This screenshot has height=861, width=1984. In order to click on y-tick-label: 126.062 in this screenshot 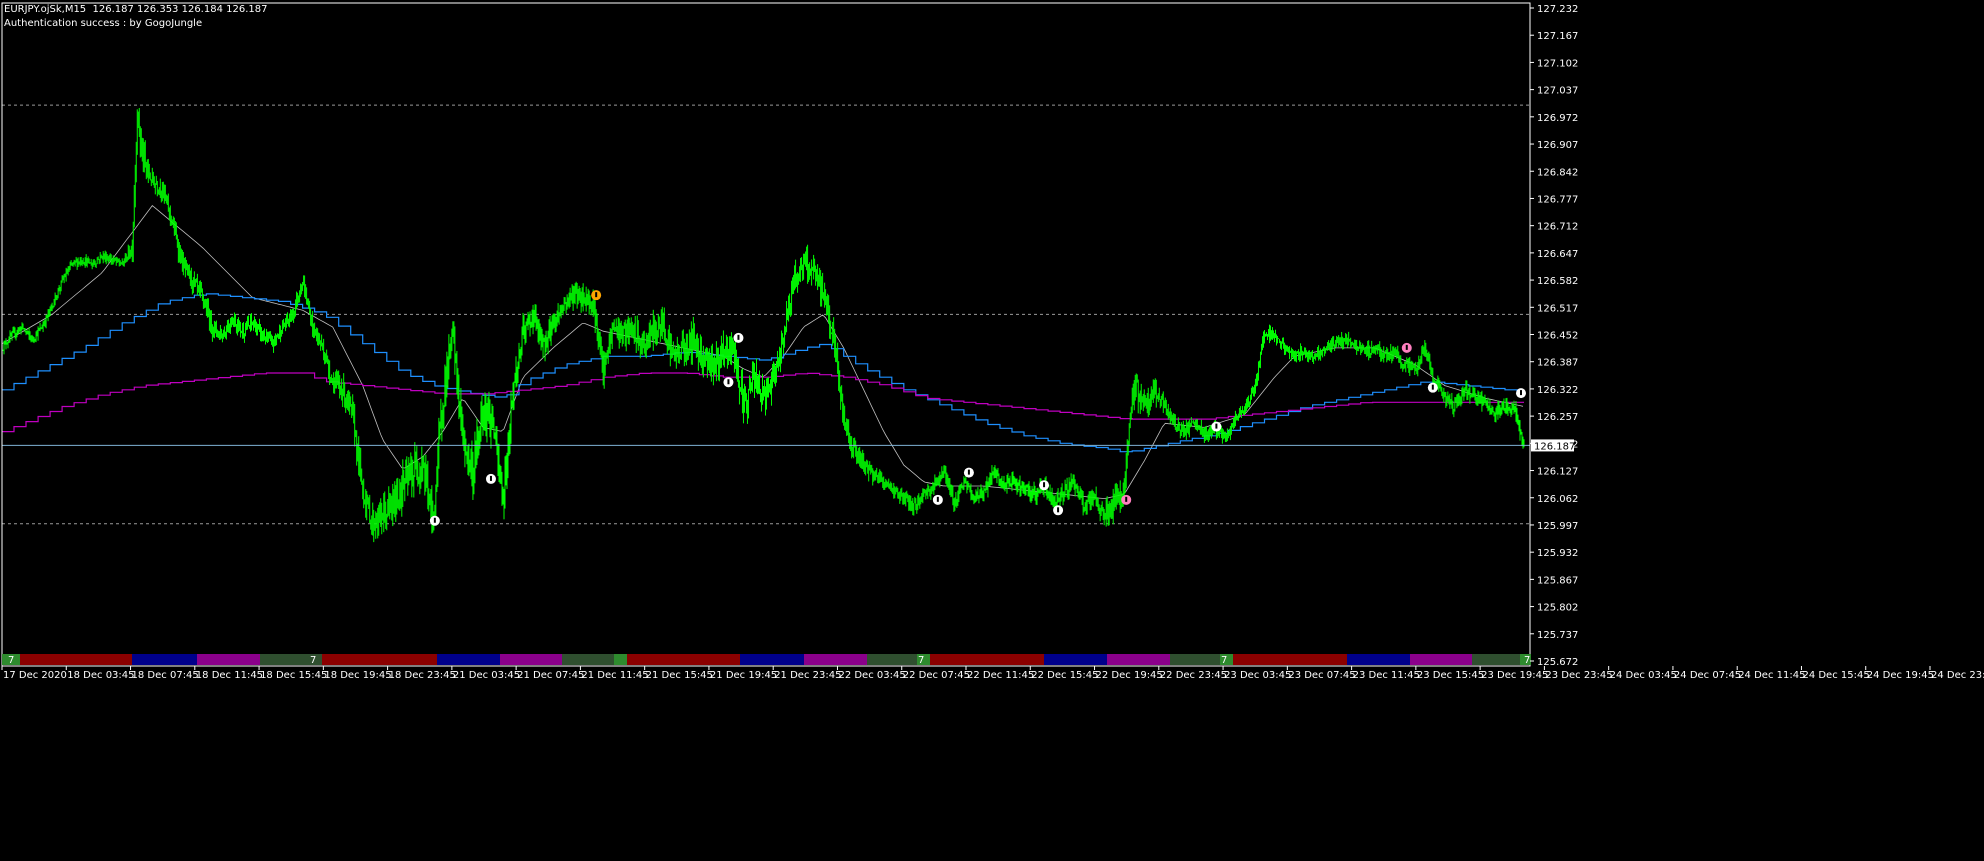, I will do `click(1557, 499)`.